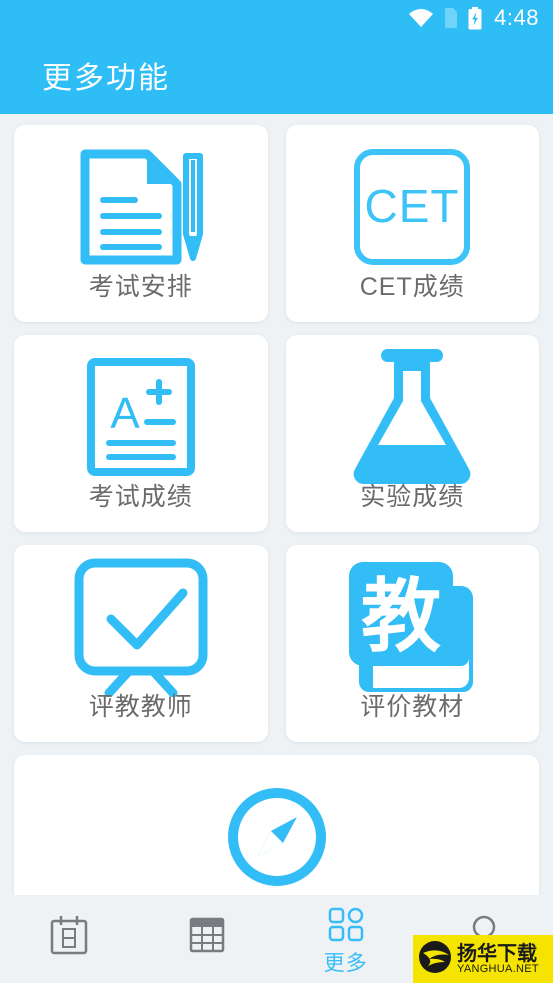 The image size is (553, 983). Describe the element at coordinates (451, 18) in the screenshot. I see `sim-card-icon` at that location.